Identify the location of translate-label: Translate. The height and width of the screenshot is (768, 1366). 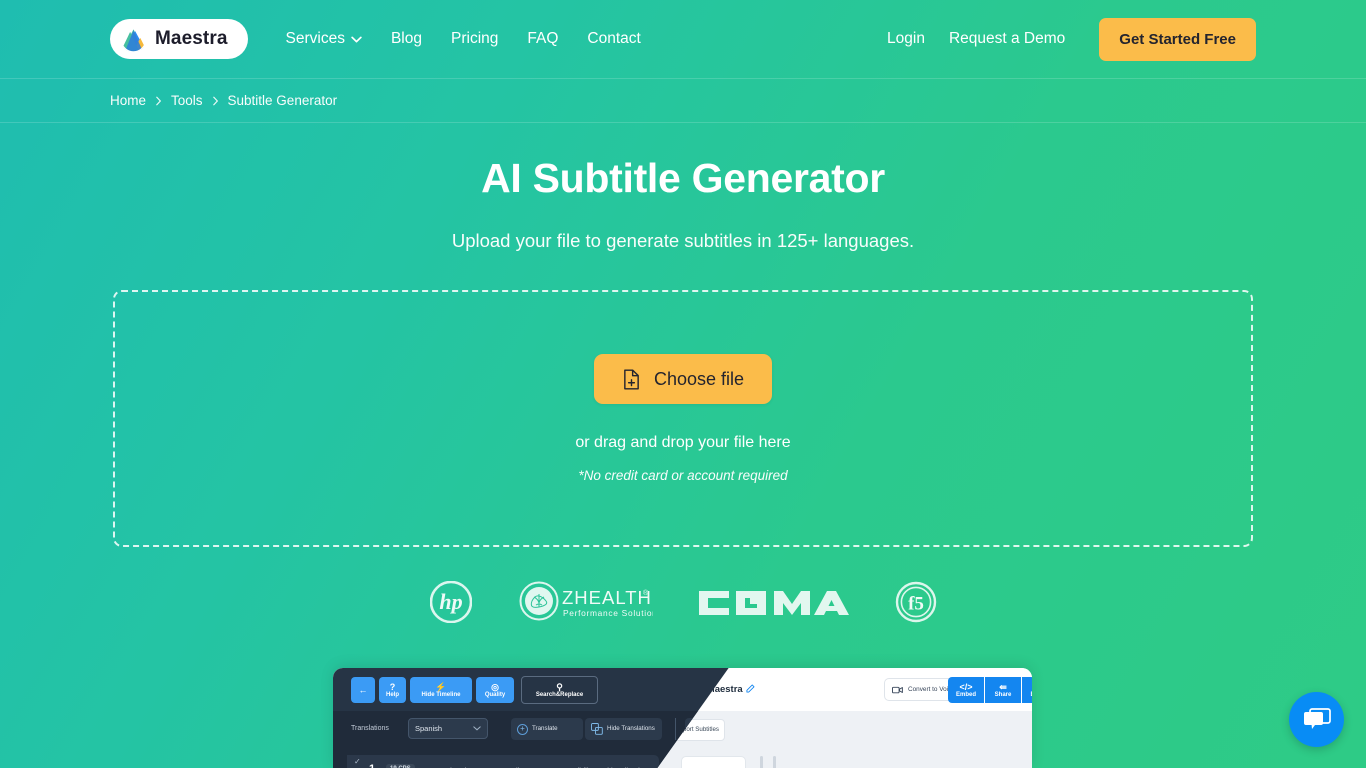
(545, 728).